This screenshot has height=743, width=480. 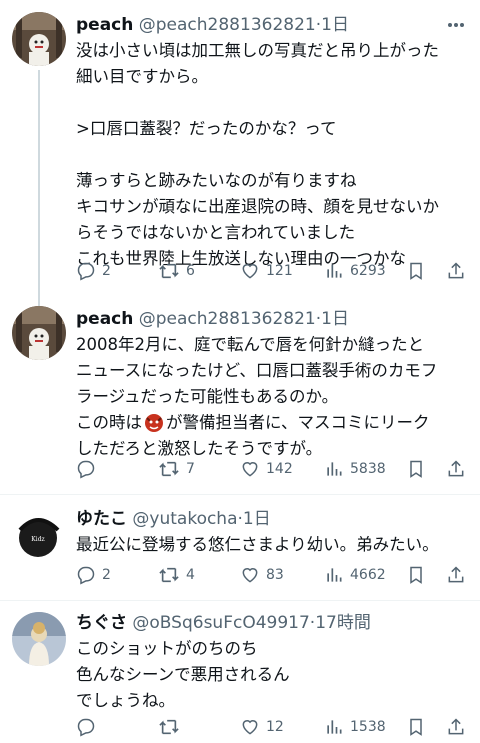 What do you see at coordinates (275, 575) in the screenshot?
I see `like-count: 83` at bounding box center [275, 575].